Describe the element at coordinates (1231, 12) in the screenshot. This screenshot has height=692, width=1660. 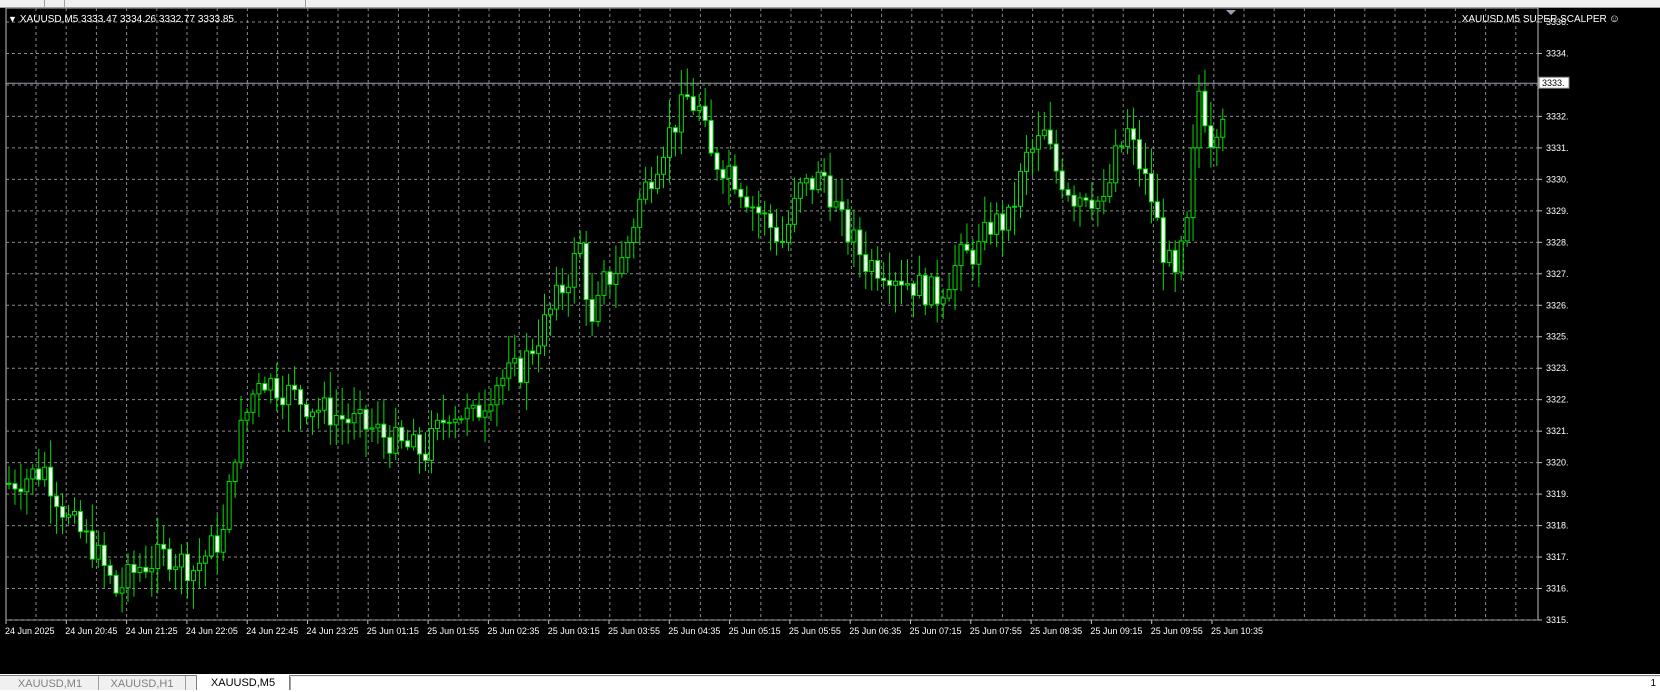
I see `chart-shift-marker-icon` at that location.